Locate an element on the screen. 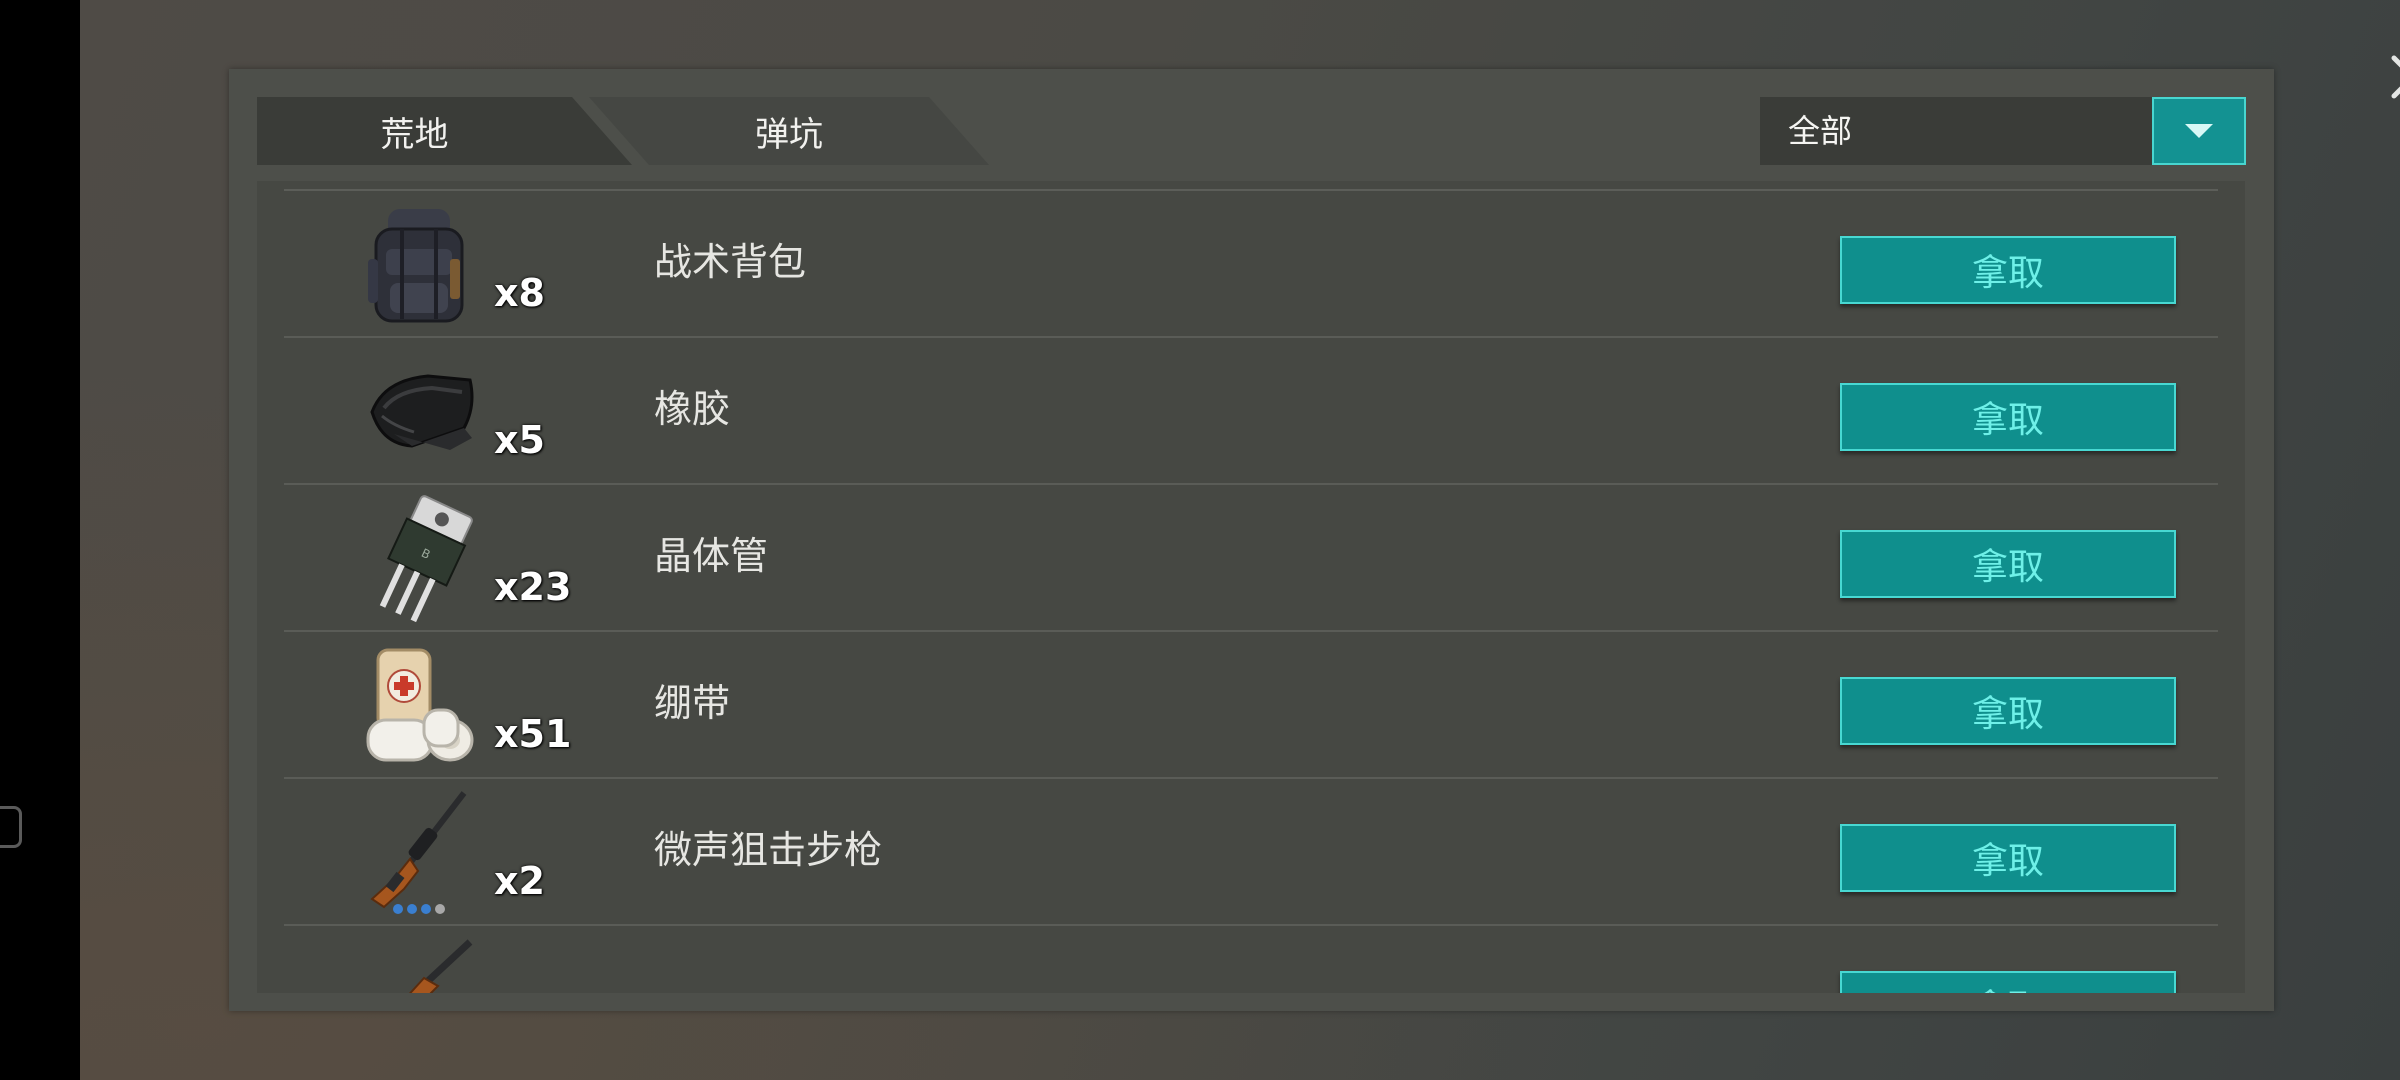 This screenshot has width=2400, height=1080. bandage-icon is located at coordinates (420, 705).